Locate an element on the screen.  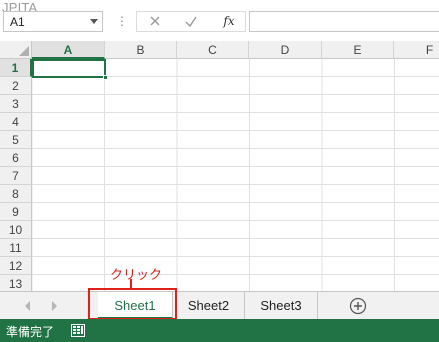
formula-buttons: fx is located at coordinates (191, 21).